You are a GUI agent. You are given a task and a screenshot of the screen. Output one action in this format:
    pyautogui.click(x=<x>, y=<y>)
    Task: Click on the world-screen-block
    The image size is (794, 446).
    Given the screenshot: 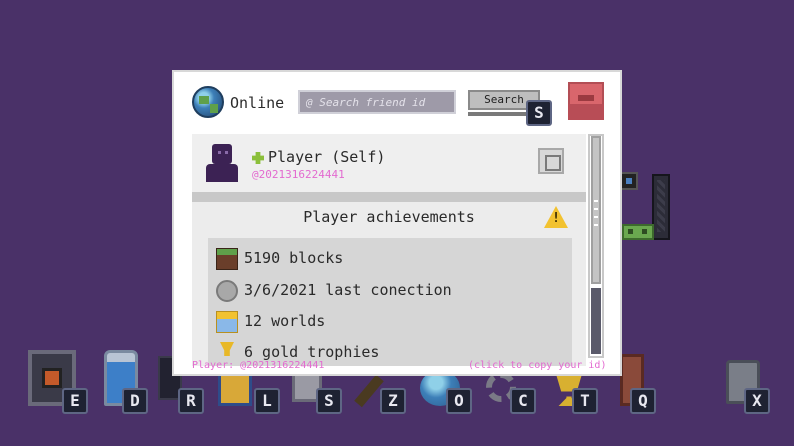 What is the action you would take?
    pyautogui.click(x=629, y=181)
    